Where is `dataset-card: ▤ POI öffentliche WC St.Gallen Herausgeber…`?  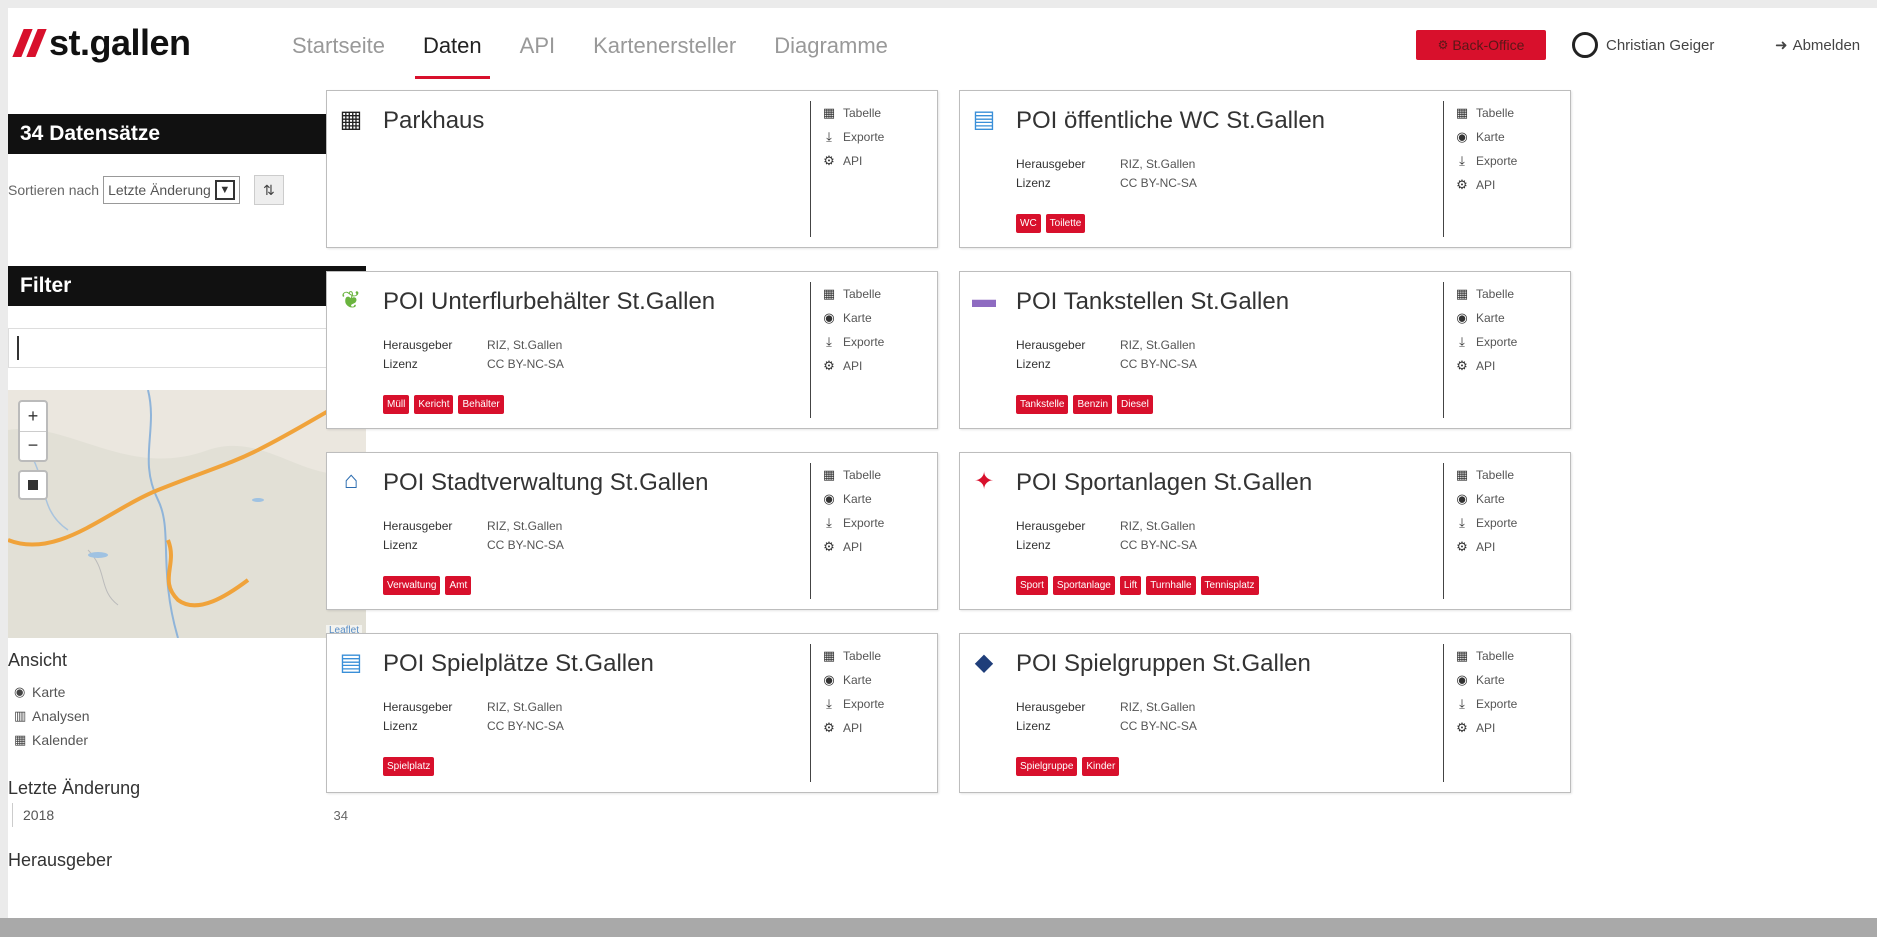
dataset-card: ▤ POI öffentliche WC St.Gallen Herausgeber… is located at coordinates (1265, 169).